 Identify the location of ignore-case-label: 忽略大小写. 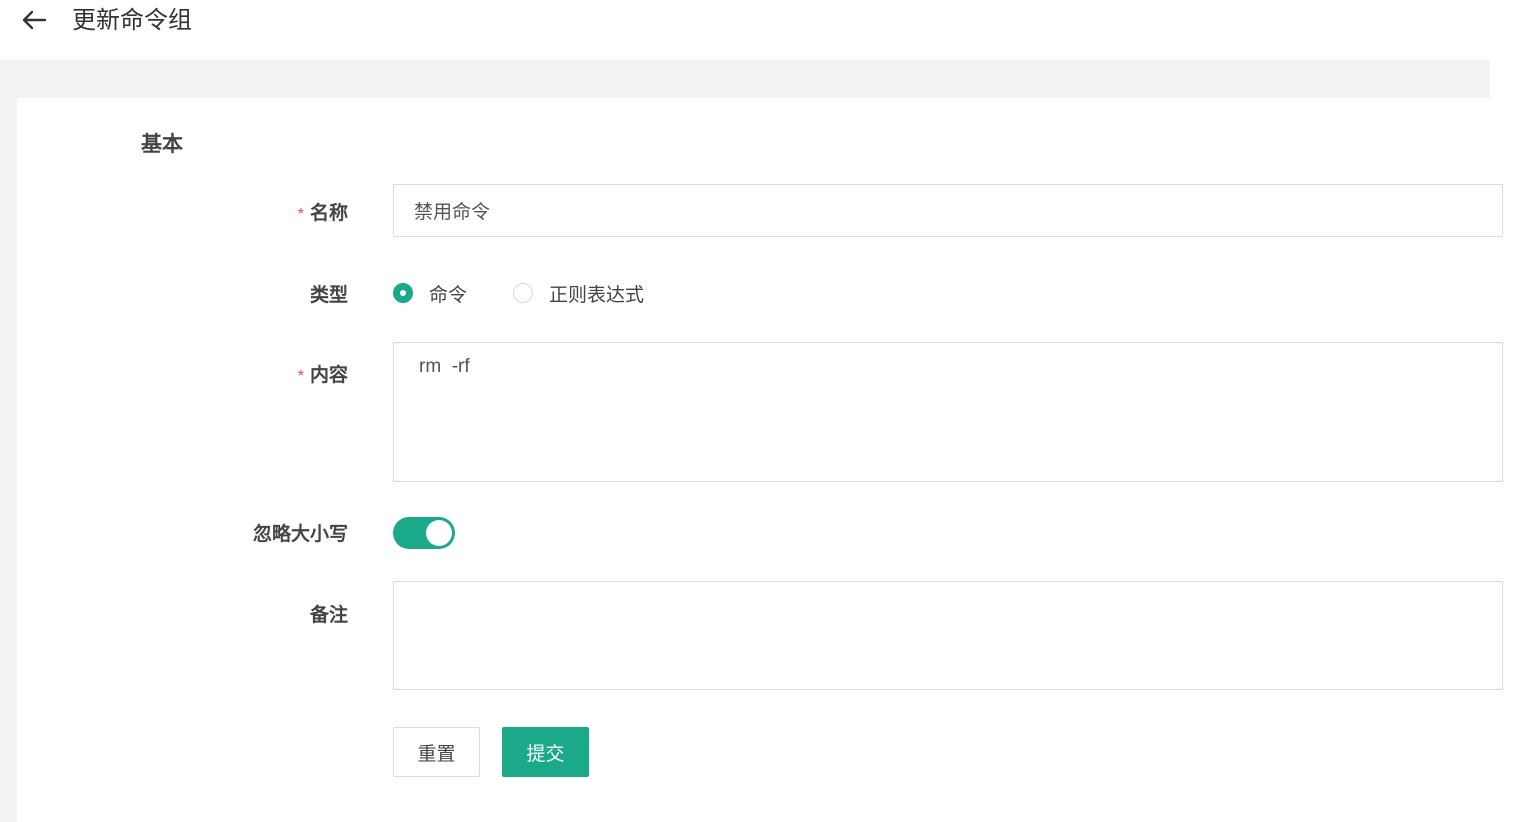
(300, 534).